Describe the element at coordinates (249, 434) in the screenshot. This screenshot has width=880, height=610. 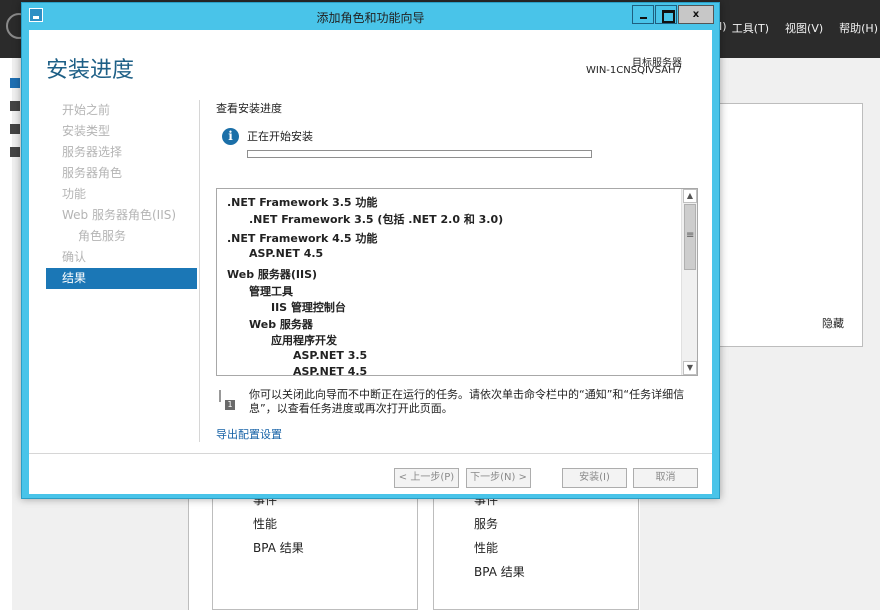
I see `export-configuration-link: 导出配置设置` at that location.